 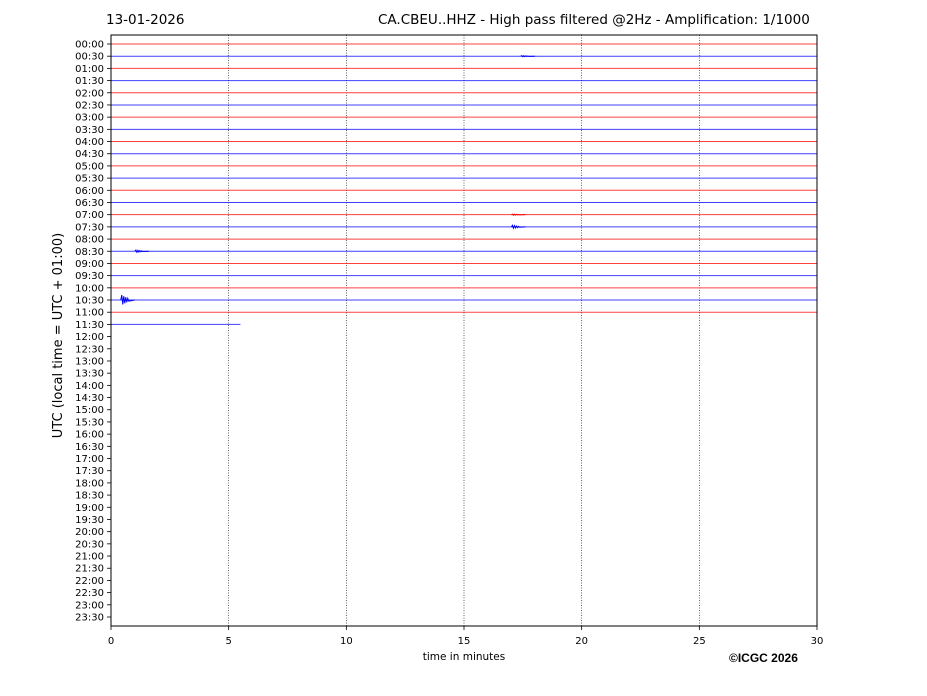 I want to click on y-tick-label: 22:30, so click(x=89, y=593).